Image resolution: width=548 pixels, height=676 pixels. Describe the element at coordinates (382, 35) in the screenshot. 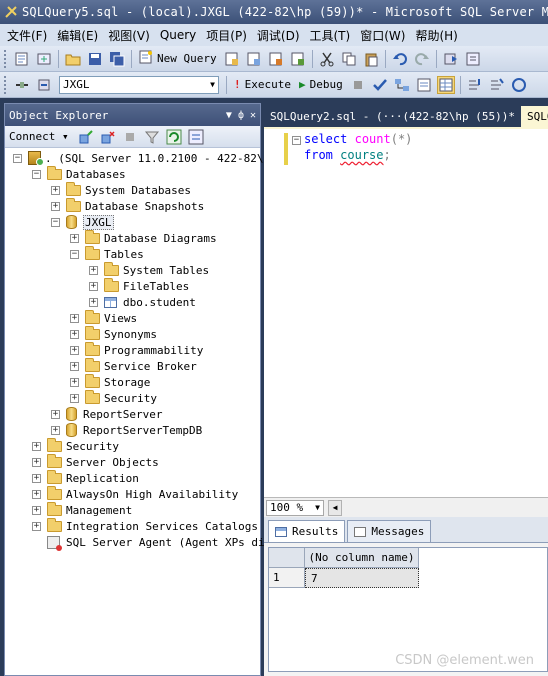

I see `menu-window: 窗口(W)` at that location.